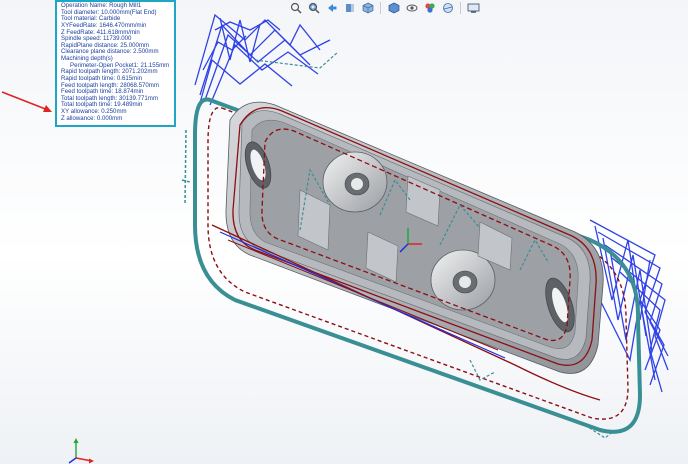 The height and width of the screenshot is (464, 688). Describe the element at coordinates (367, 8) in the screenshot. I see `view-orientation-icon` at that location.